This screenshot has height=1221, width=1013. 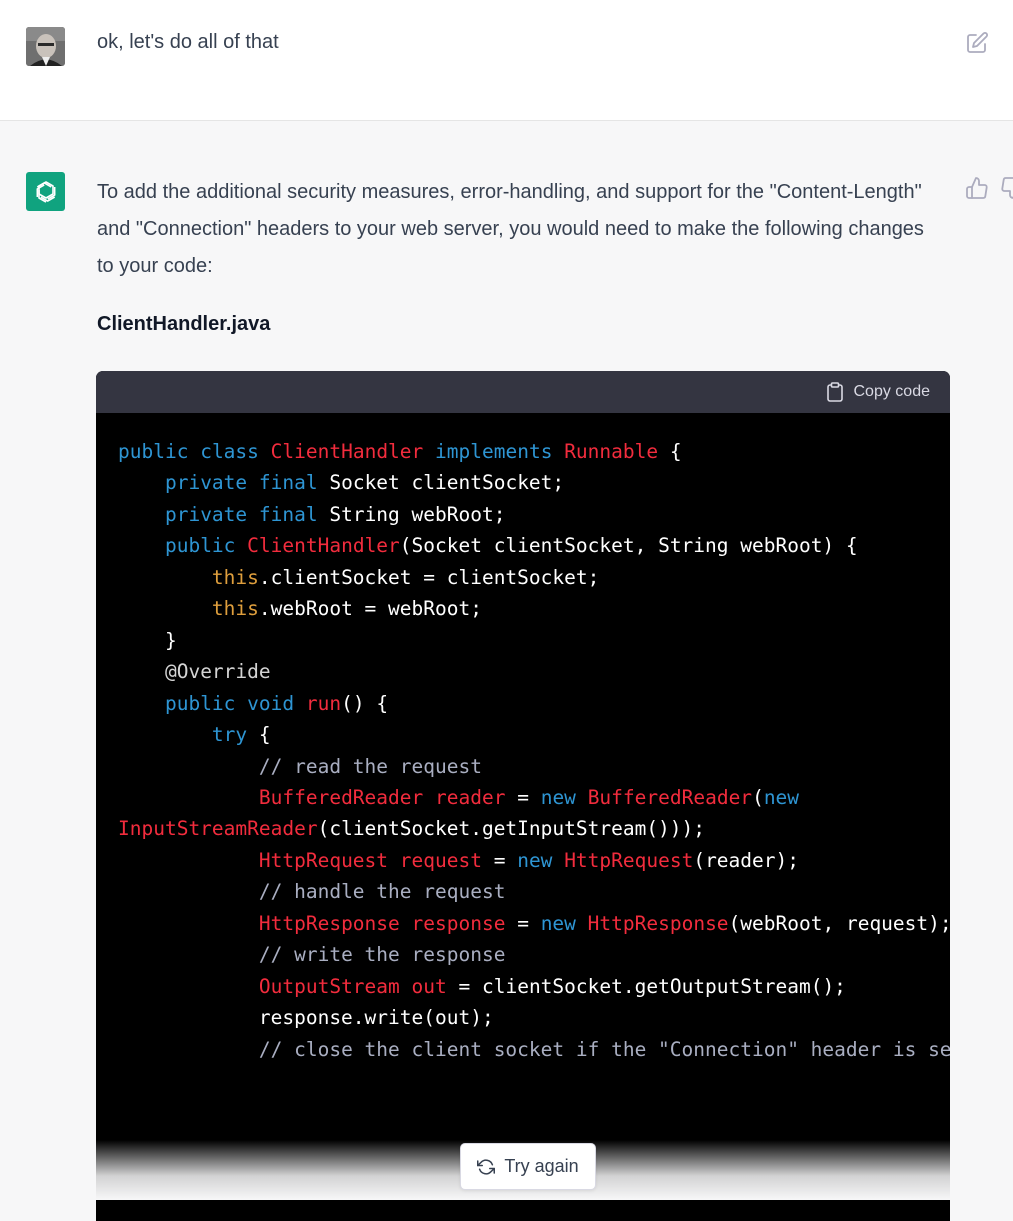 What do you see at coordinates (241, 735) in the screenshot?
I see `code-line: try {` at bounding box center [241, 735].